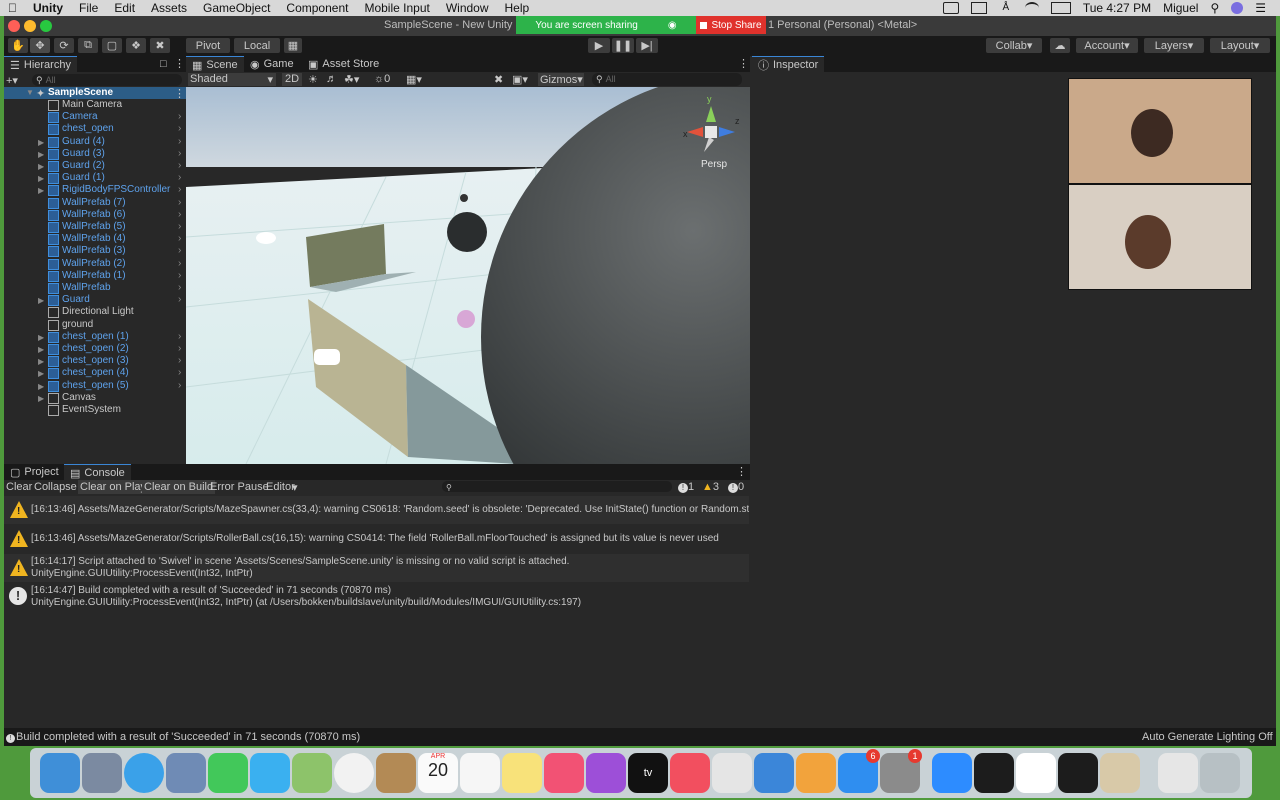 This screenshot has width=1280, height=800. Describe the element at coordinates (95, 349) in the screenshot. I see `hierarchy-item: ▶ chest_open (2) ›` at that location.